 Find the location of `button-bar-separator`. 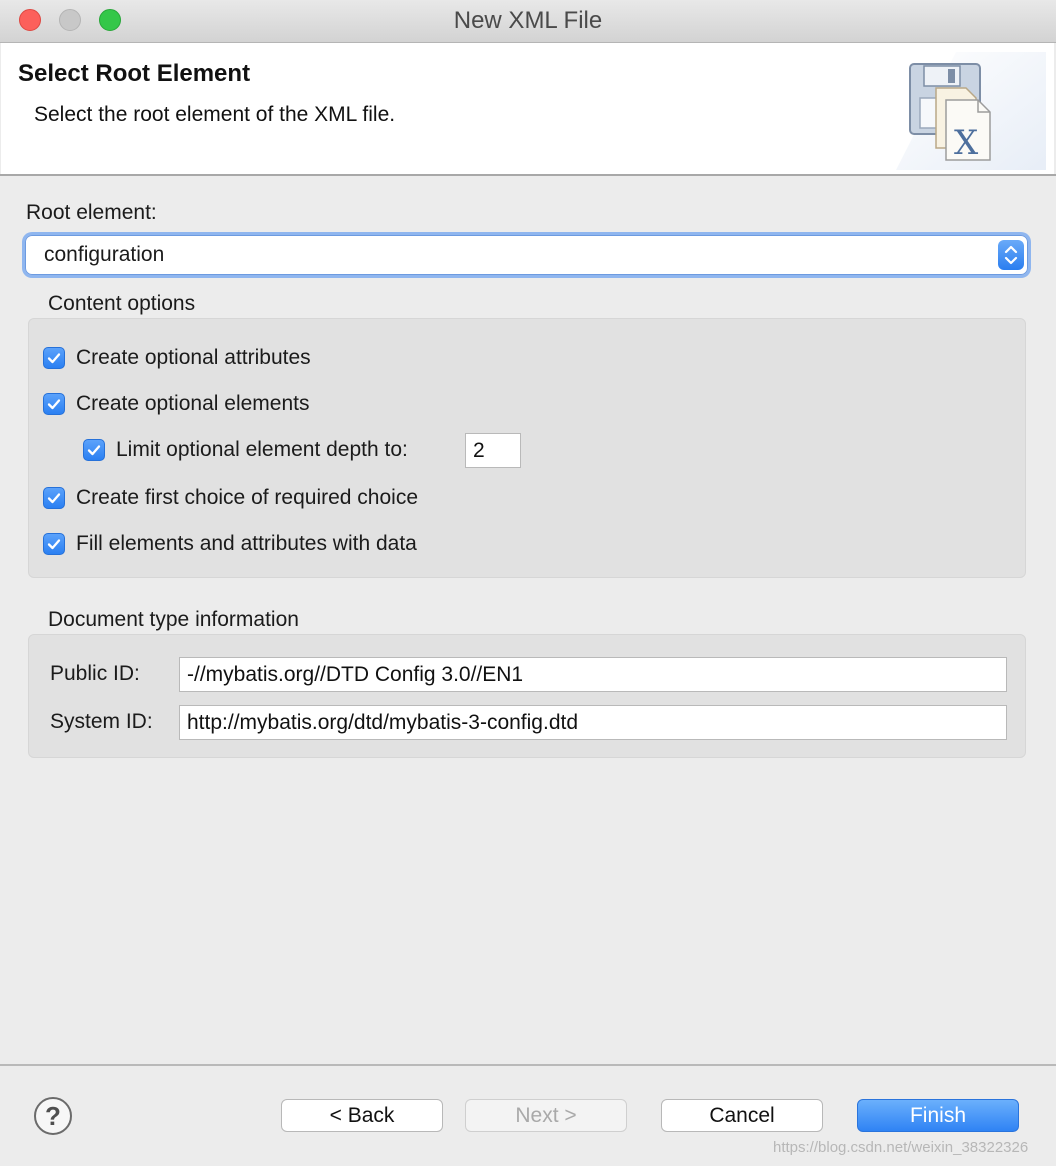

button-bar-separator is located at coordinates (528, 1065).